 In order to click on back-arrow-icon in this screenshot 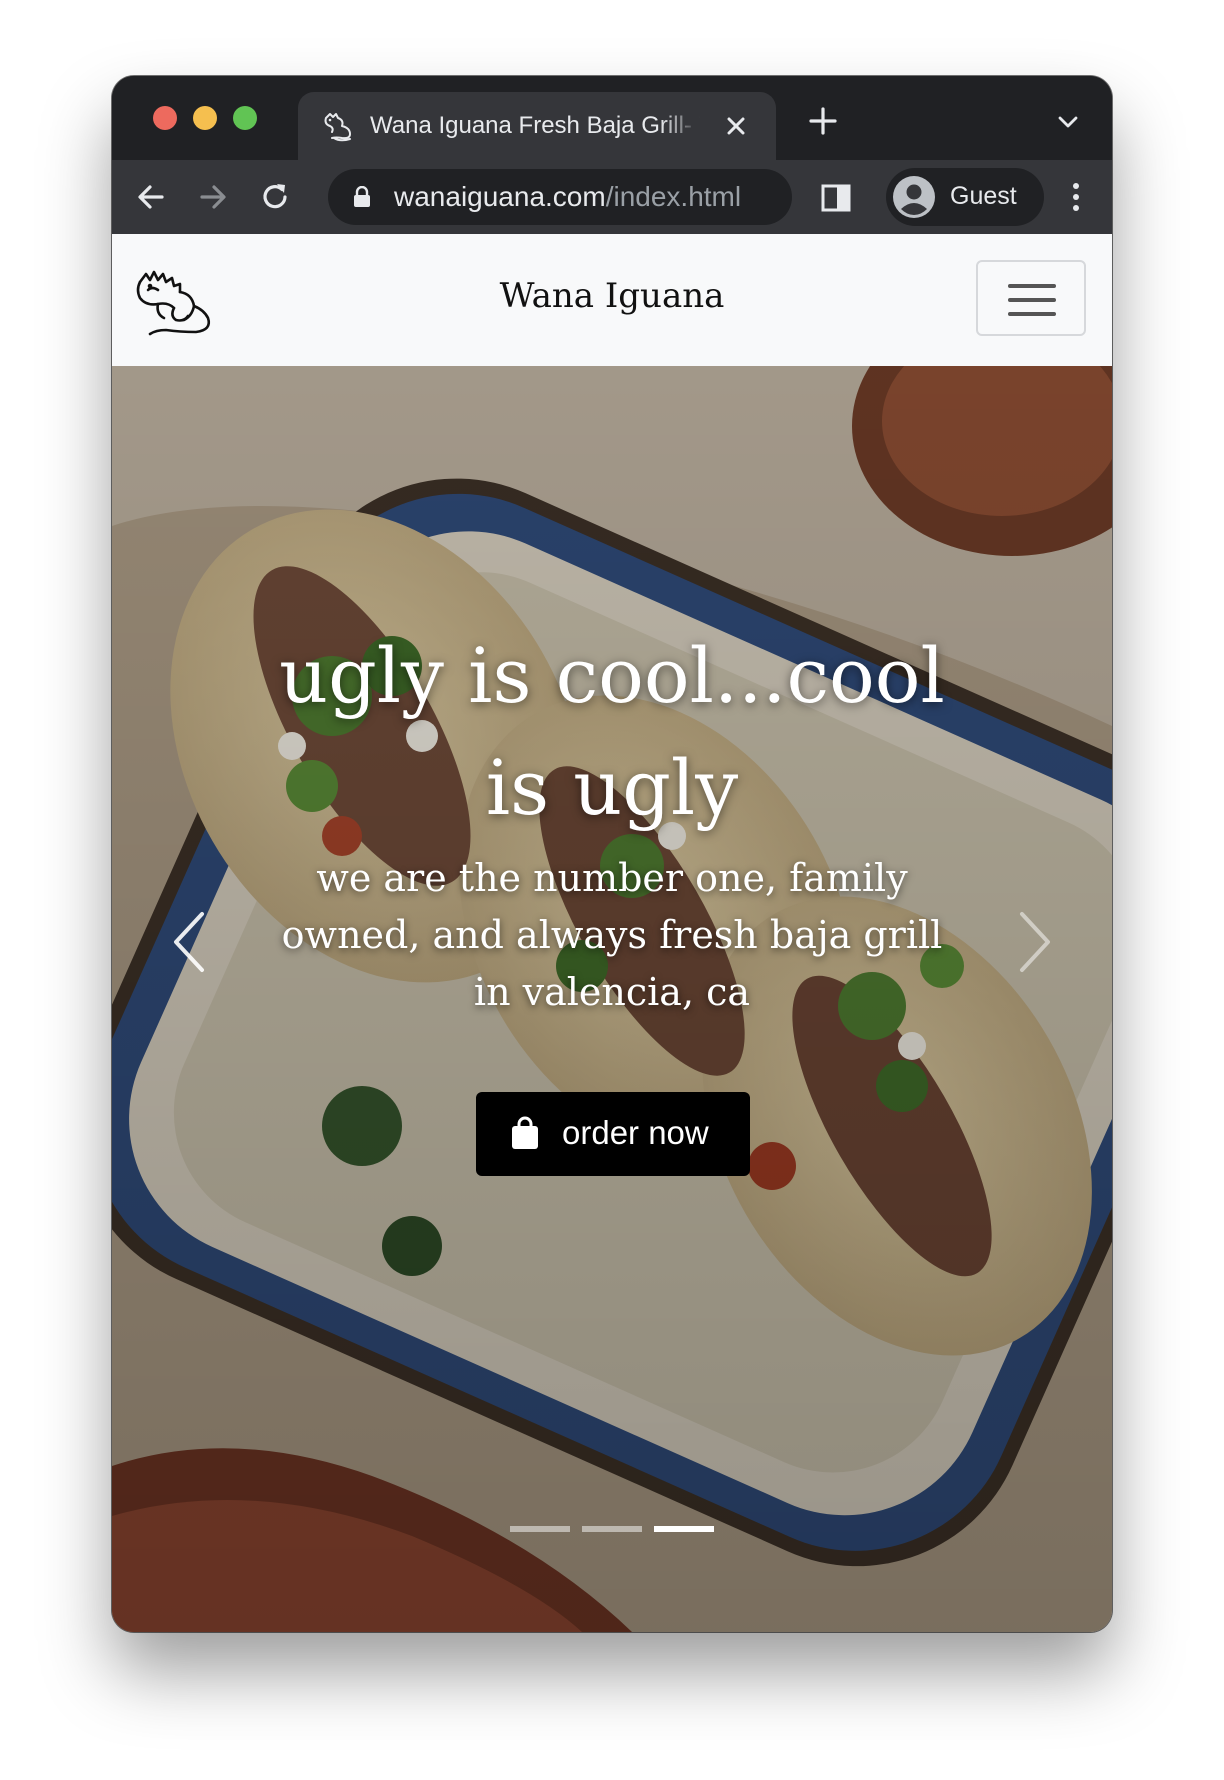, I will do `click(151, 197)`.